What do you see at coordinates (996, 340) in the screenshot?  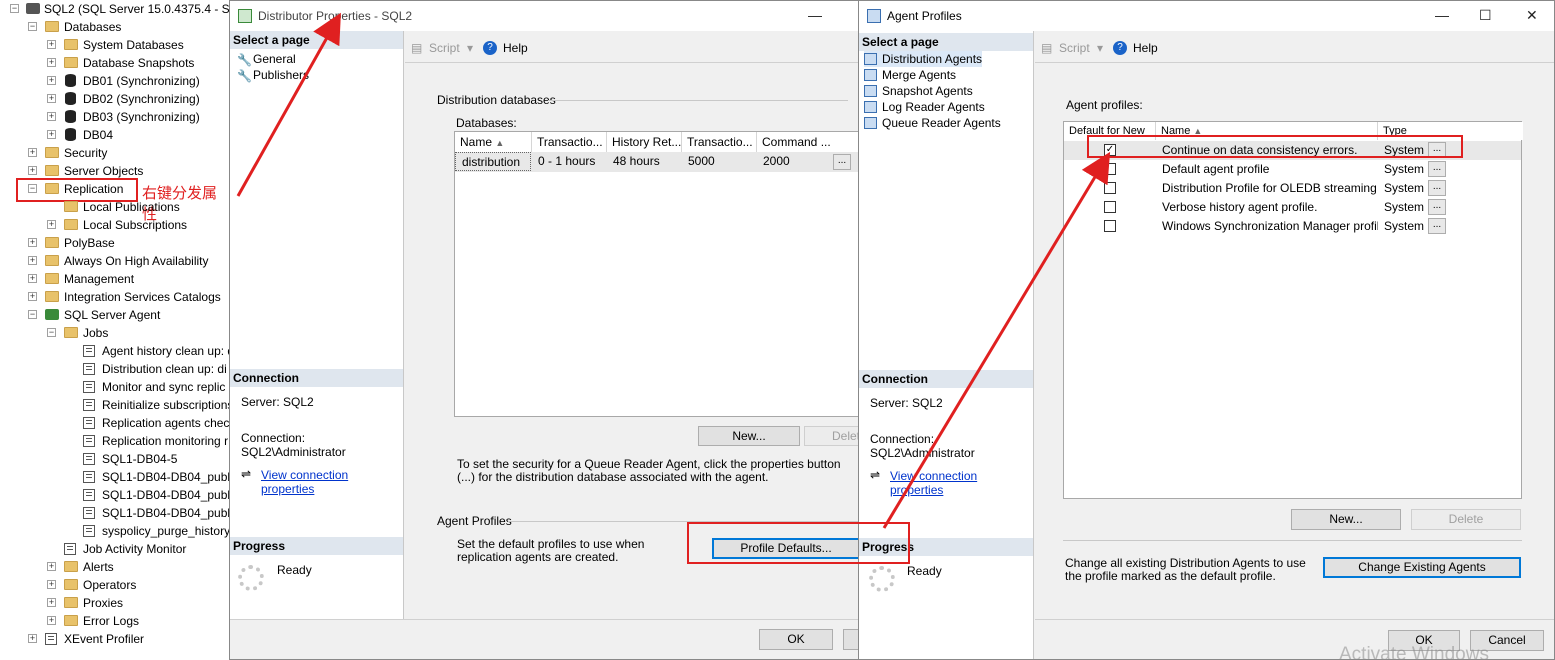 I see `arrow-to-agent-profile` at bounding box center [996, 340].